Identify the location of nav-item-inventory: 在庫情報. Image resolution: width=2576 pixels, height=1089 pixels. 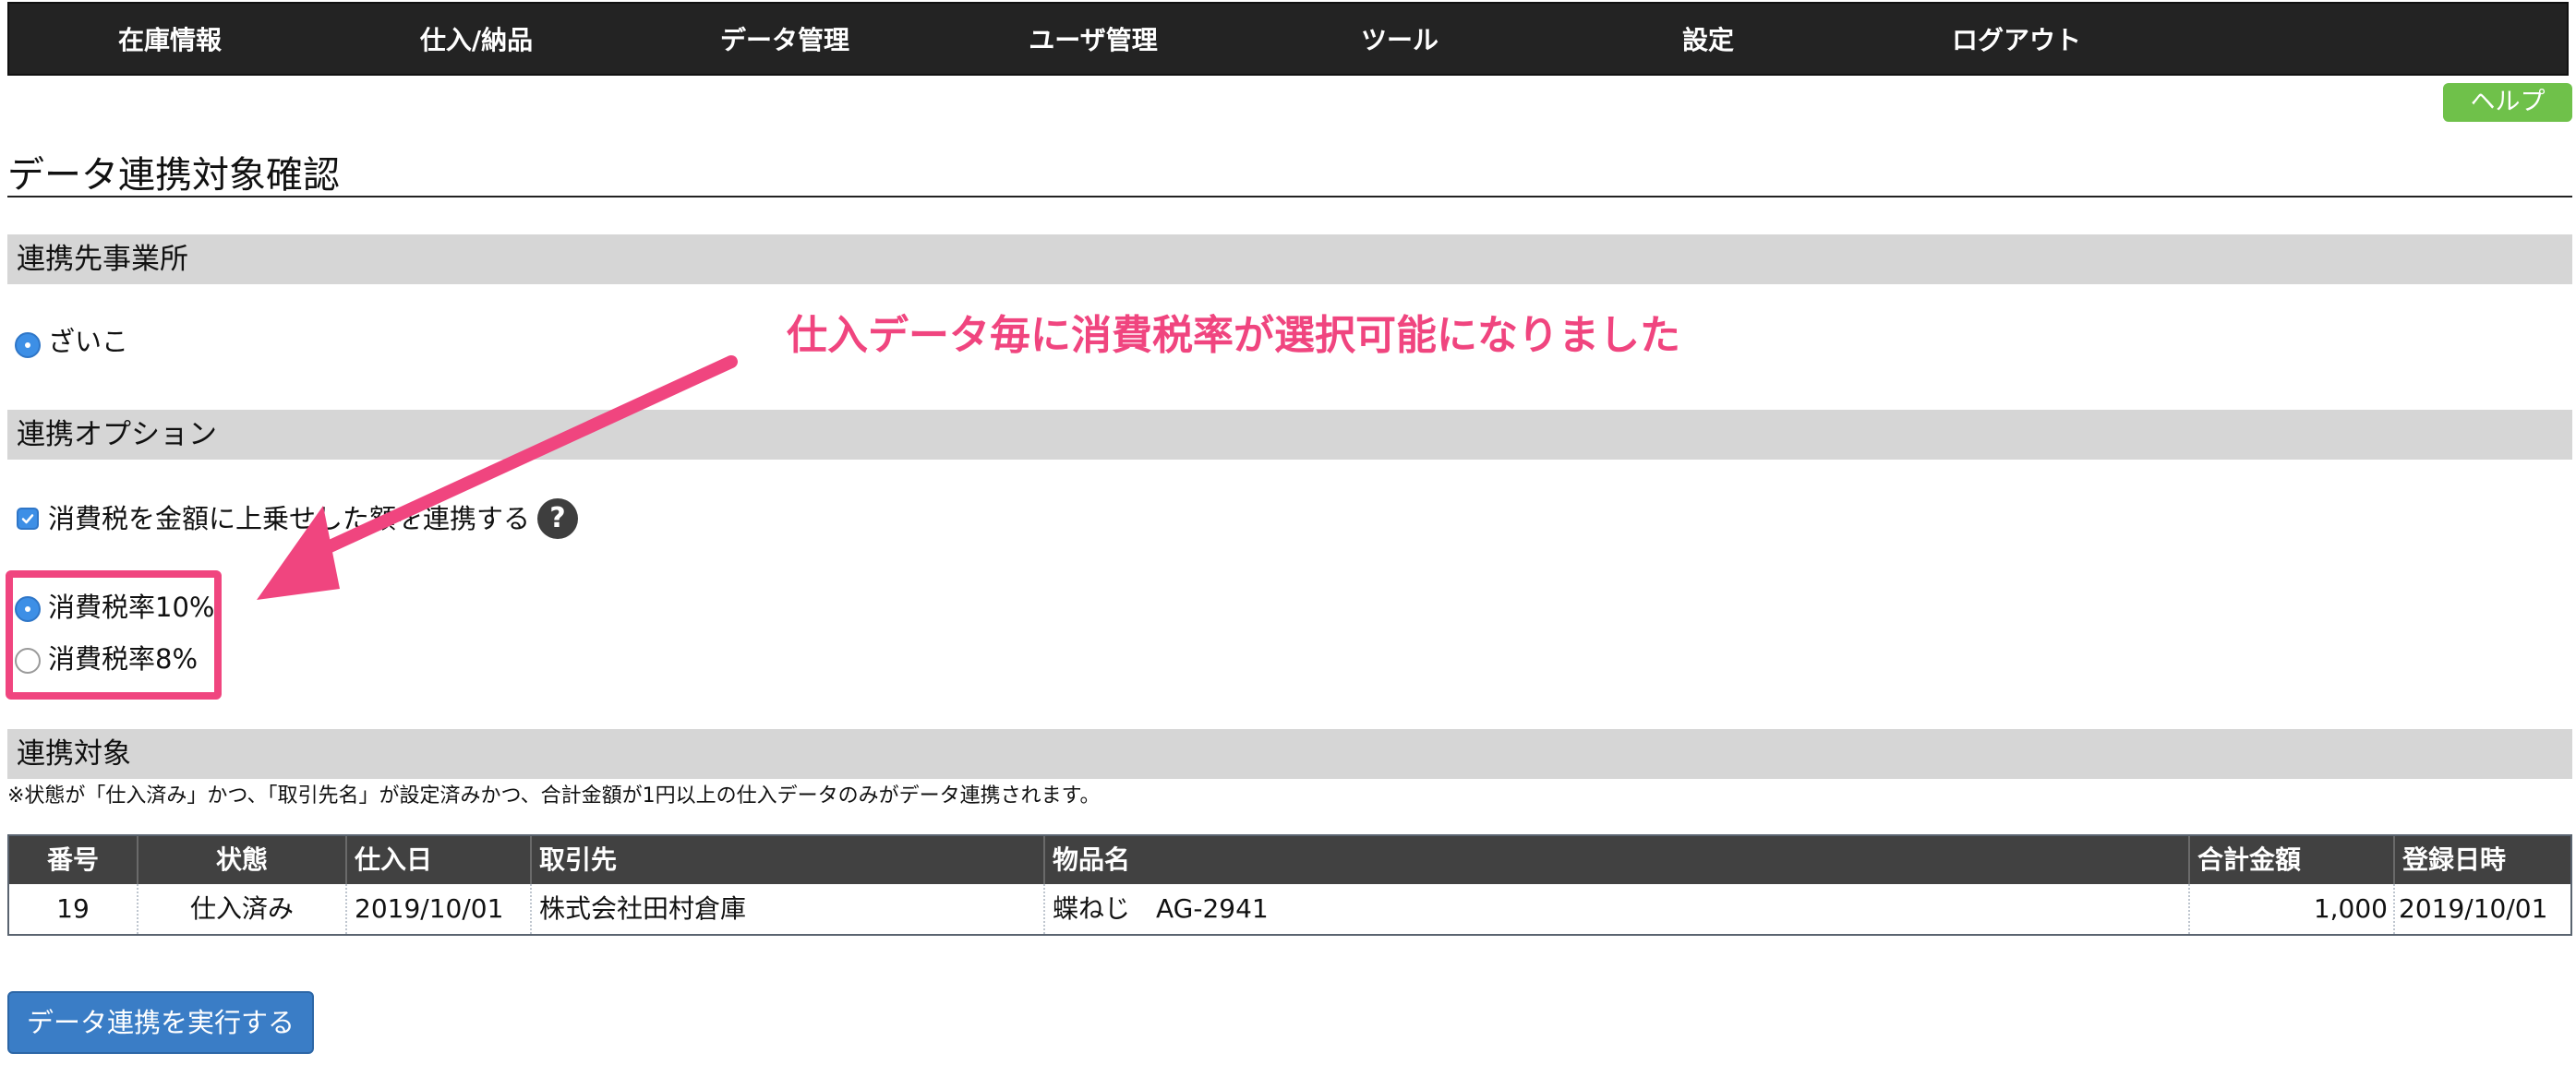
(170, 41).